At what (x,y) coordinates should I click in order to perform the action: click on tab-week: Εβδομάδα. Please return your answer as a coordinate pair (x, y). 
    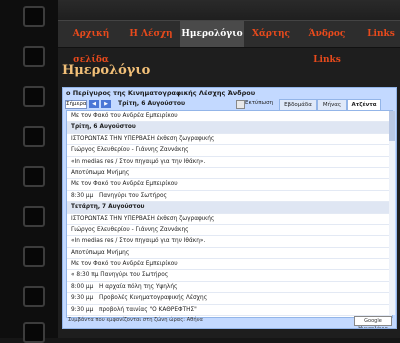
    Looking at the image, I should click on (298, 104).